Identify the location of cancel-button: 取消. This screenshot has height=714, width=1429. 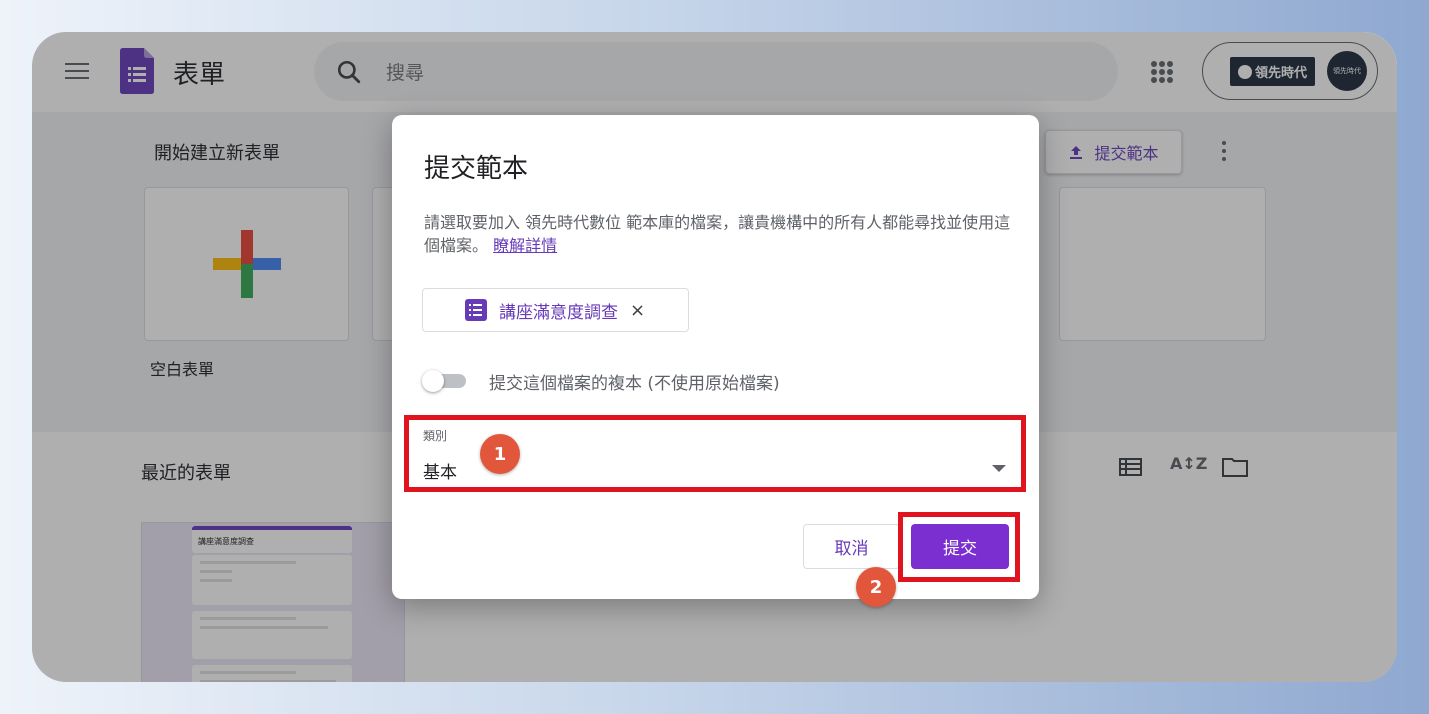
(851, 546).